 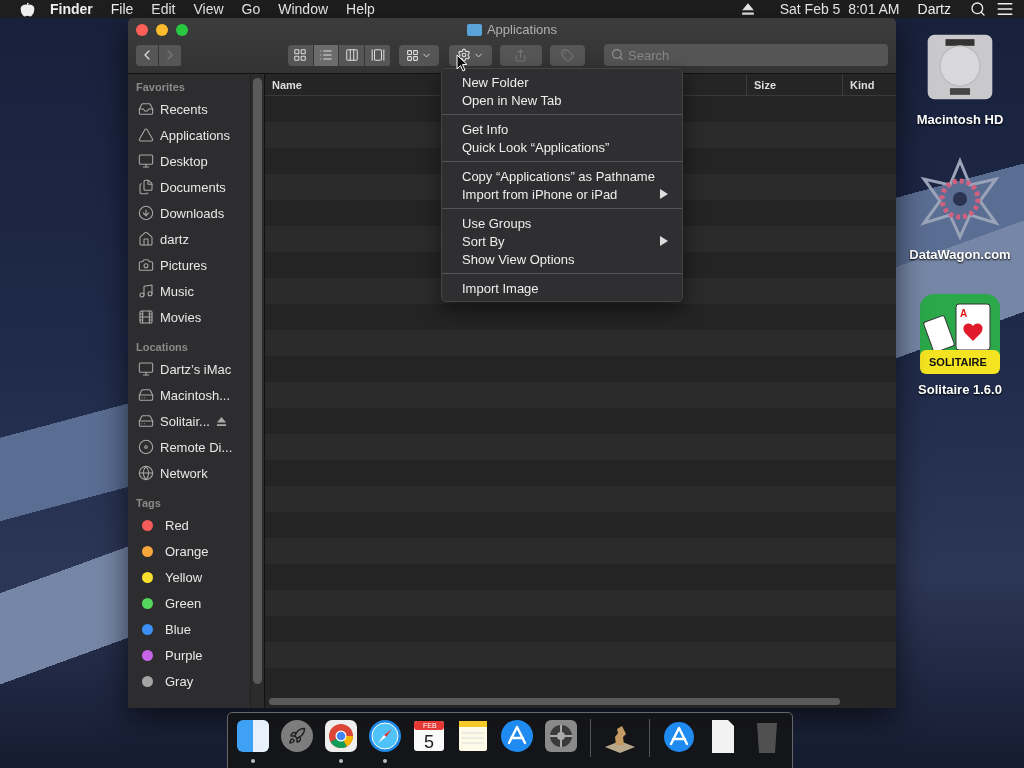 What do you see at coordinates (146, 265) in the screenshot?
I see `camera-icon` at bounding box center [146, 265].